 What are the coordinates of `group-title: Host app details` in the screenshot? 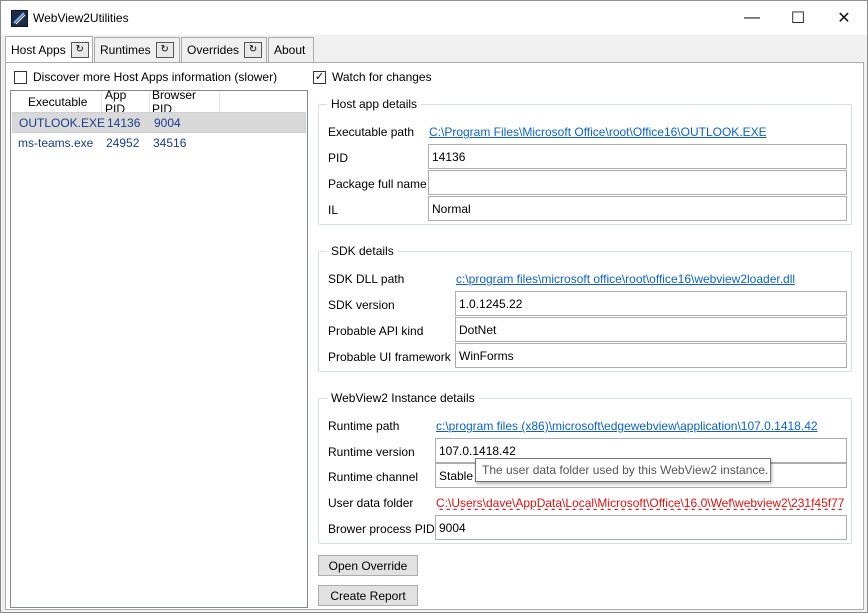 It's located at (374, 104).